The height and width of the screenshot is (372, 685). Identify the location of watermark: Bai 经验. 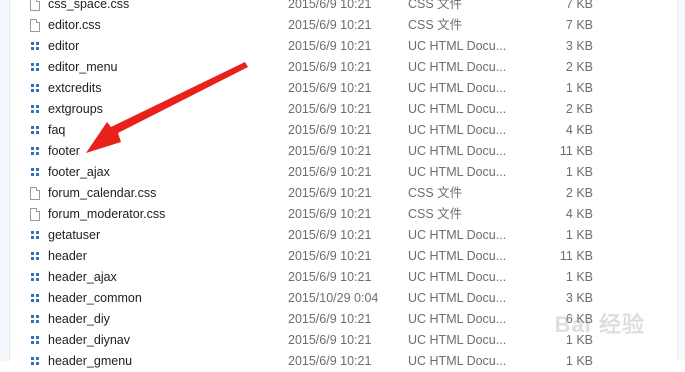
(599, 324).